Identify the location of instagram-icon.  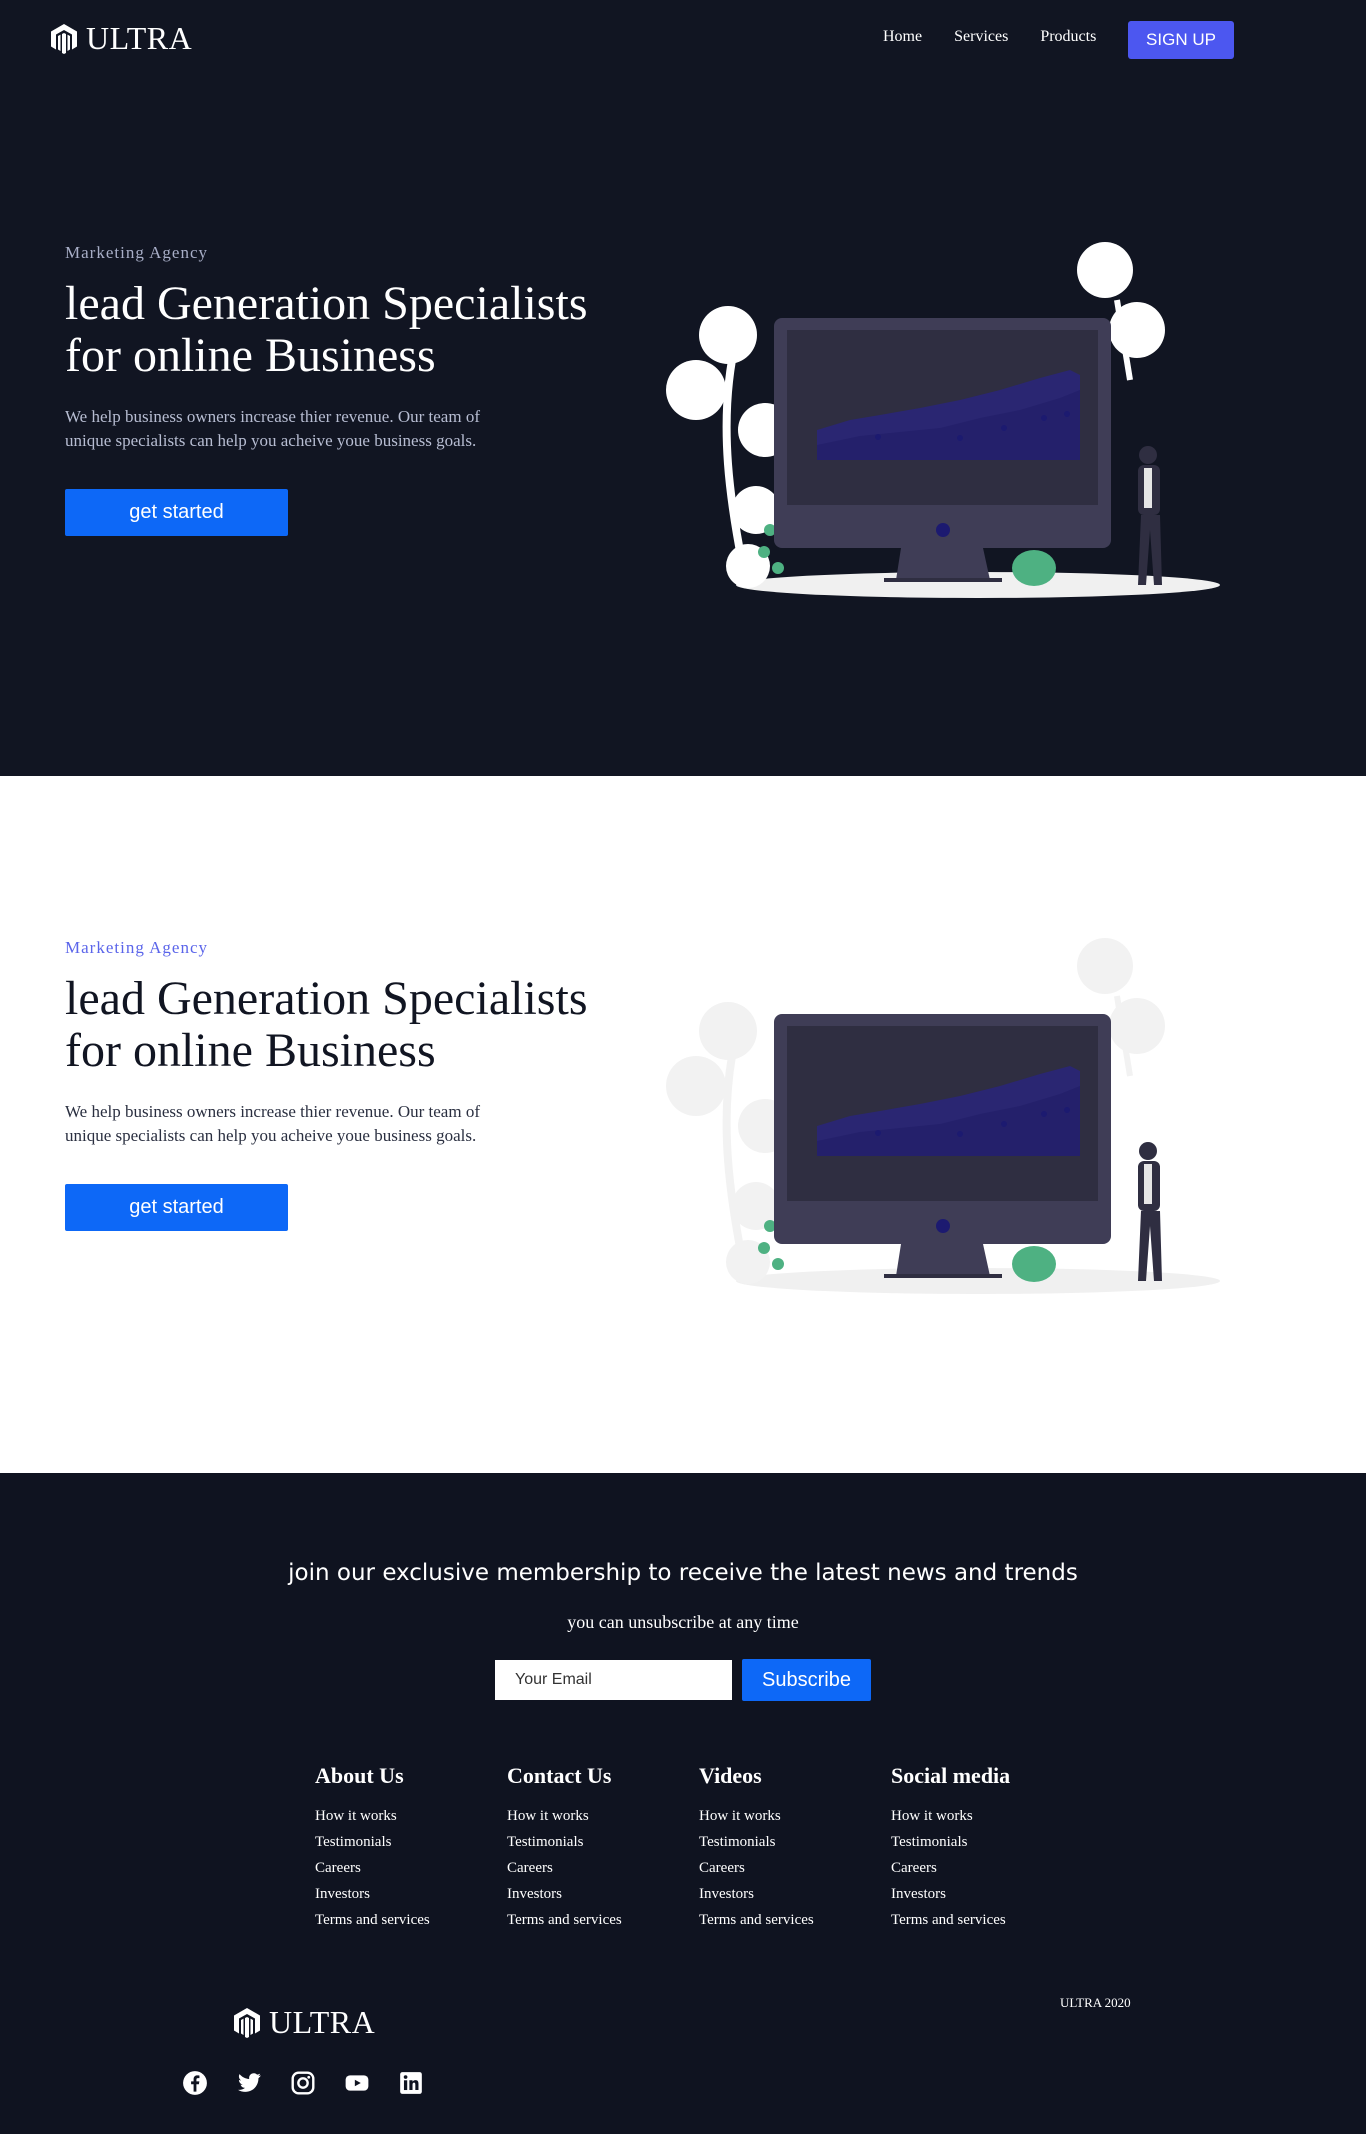
(303, 2083).